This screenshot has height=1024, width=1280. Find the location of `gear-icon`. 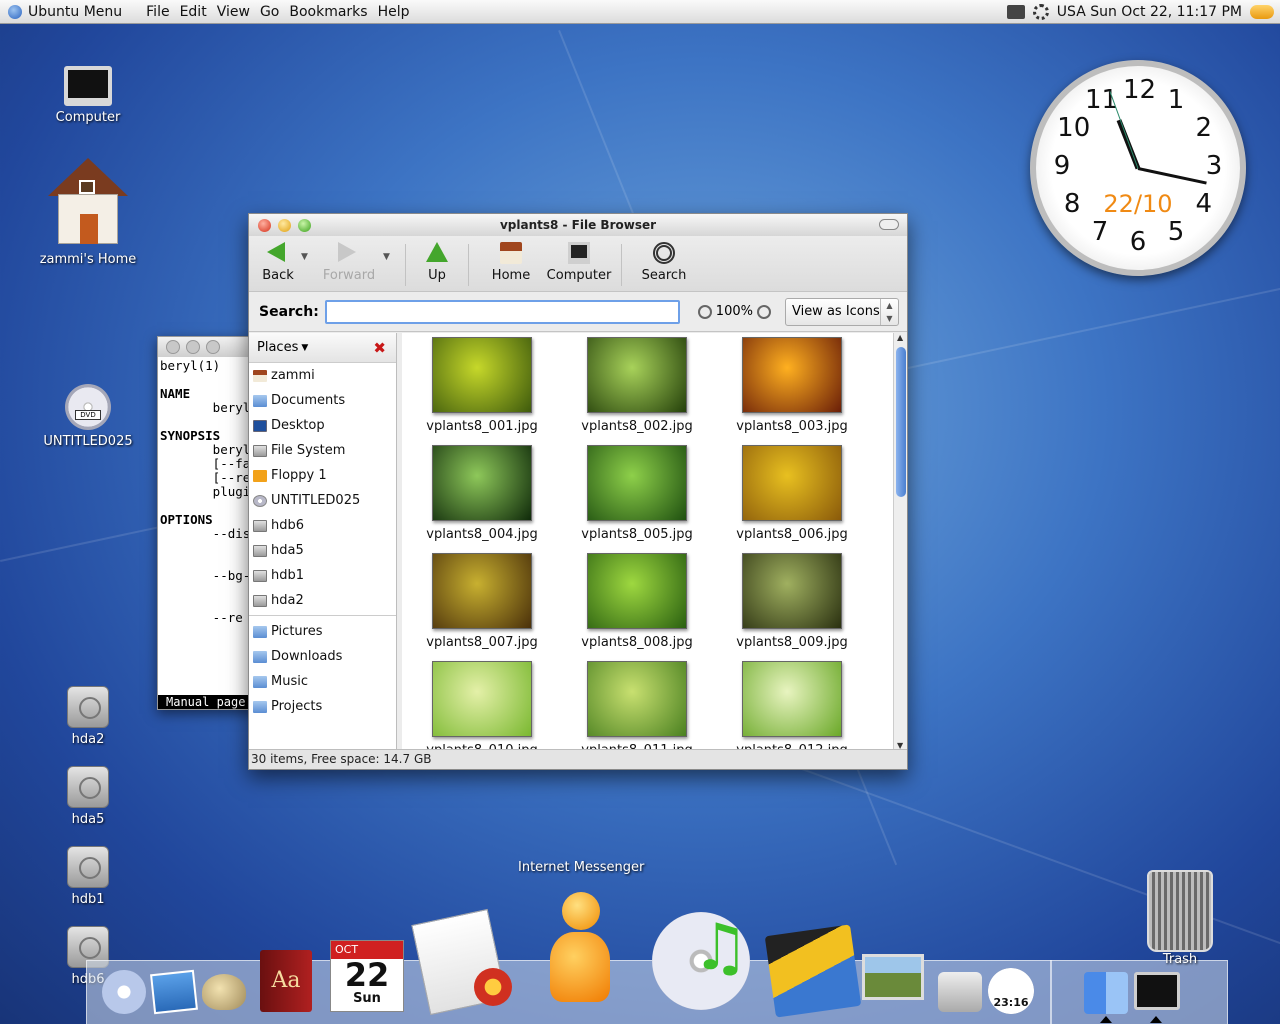

gear-icon is located at coordinates (1040, 12).